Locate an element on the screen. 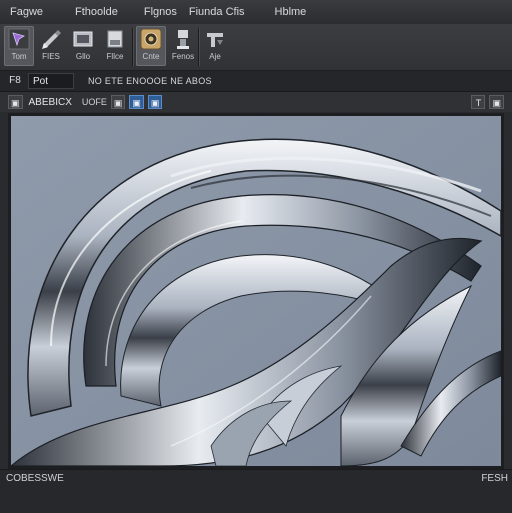 Image resolution: width=512 pixels, height=513 pixels. tool-group-secondary: Cnte Fenos is located at coordinates (168, 47).